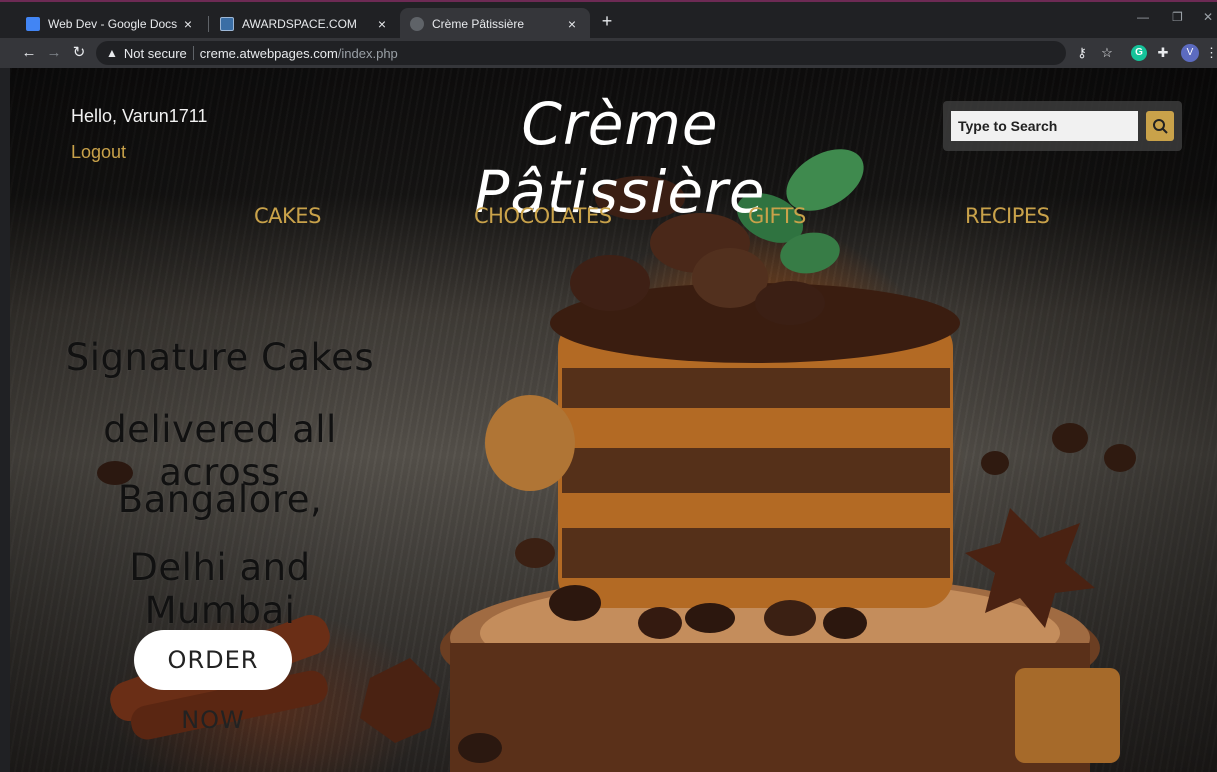 Image resolution: width=1217 pixels, height=772 pixels. Describe the element at coordinates (287, 216) in the screenshot. I see `nav-cakes: CAKES` at that location.